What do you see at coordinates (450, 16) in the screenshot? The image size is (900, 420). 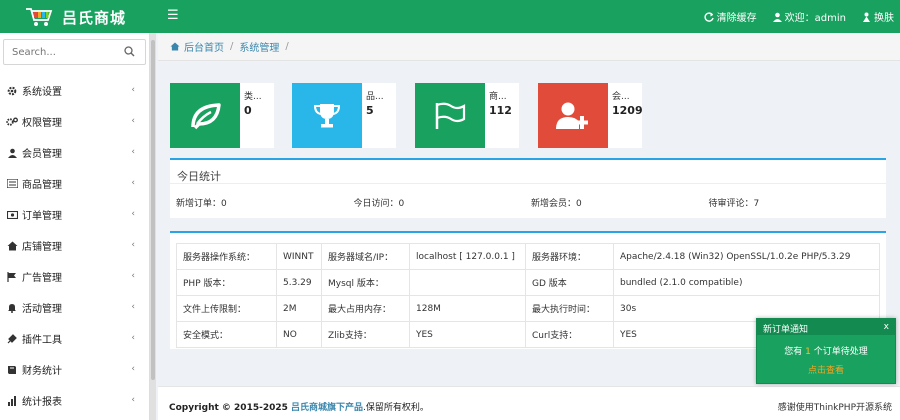 I see `top-header: 吕氏商城 ☰ 清除缓存 欢迎：admin 换肤` at bounding box center [450, 16].